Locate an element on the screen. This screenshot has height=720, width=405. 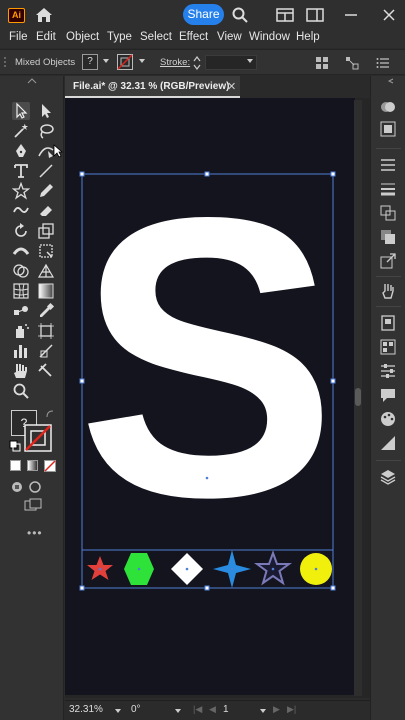
fill-dropdown-caret is located at coordinates (106, 61).